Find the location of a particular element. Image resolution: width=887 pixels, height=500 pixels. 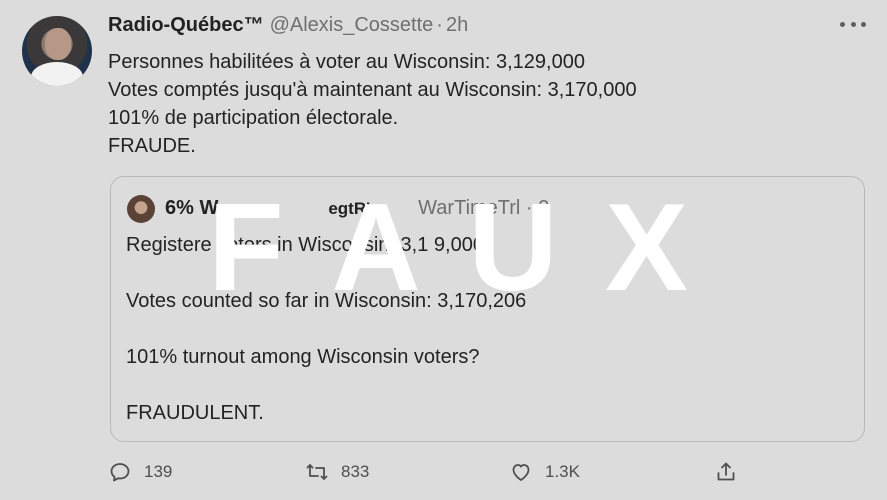

reply-button: 139 is located at coordinates (140, 472).